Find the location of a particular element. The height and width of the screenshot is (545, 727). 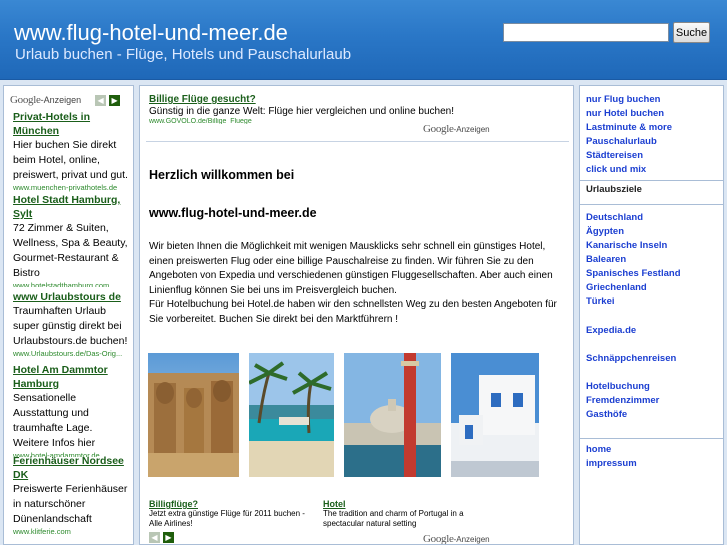

menu-link-hotelbooking: Hotelbuchung is located at coordinates (618, 386).